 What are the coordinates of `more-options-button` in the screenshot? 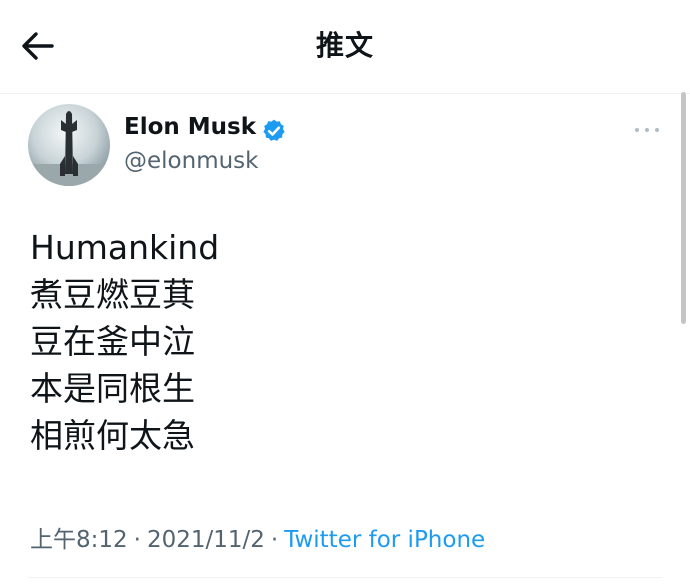 It's located at (647, 130).